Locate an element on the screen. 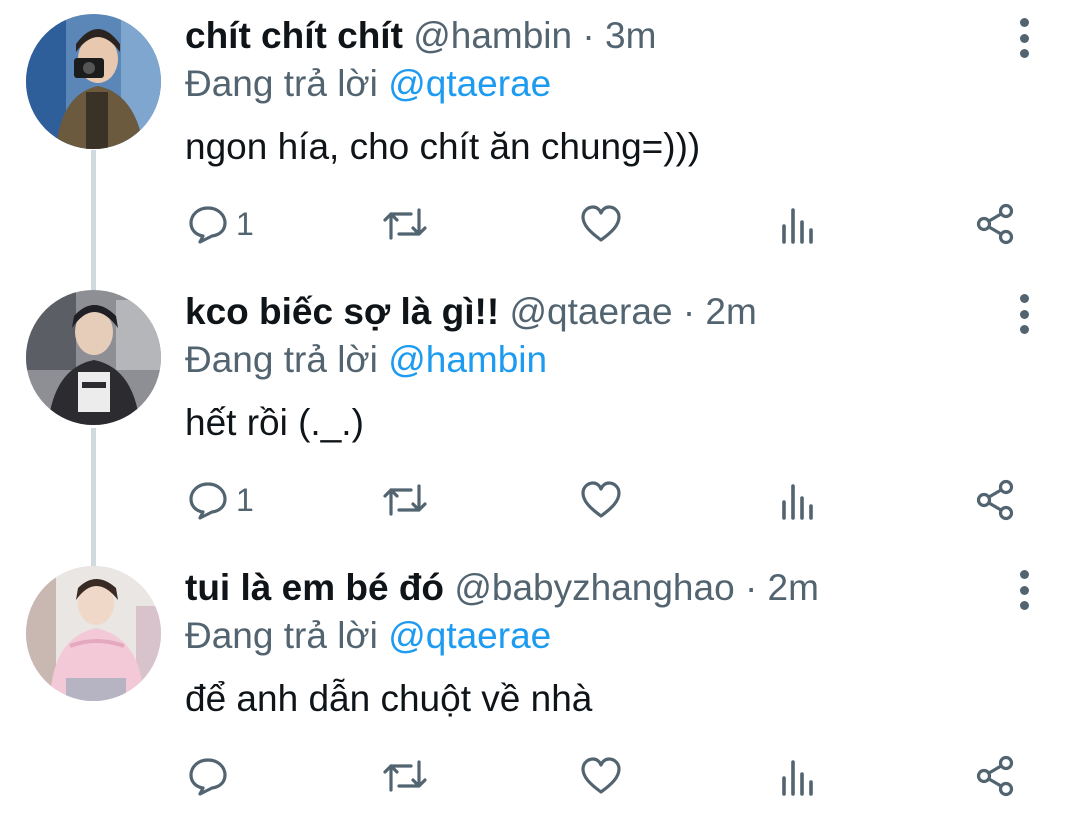  tweet-header: kco biếc sợ là gì!! @qtaerae · 2m is located at coordinates (471, 312).